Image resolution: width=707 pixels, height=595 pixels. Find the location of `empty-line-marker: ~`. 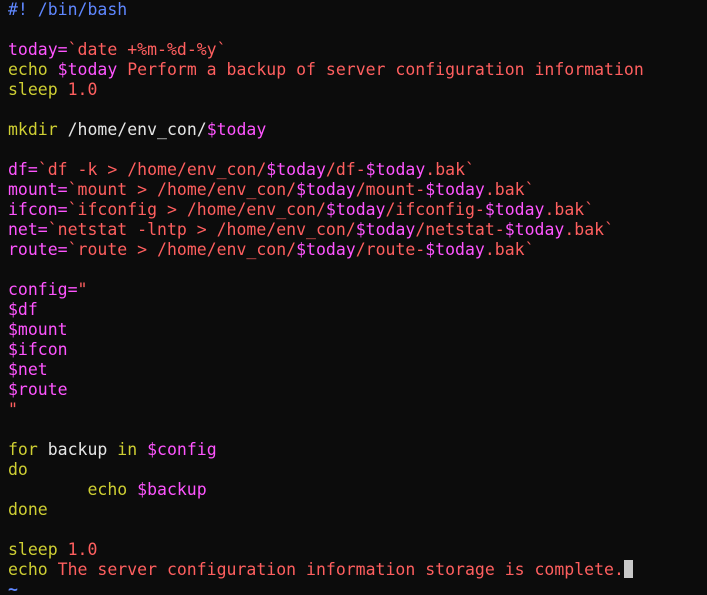

empty-line-marker: ~ is located at coordinates (13, 587).